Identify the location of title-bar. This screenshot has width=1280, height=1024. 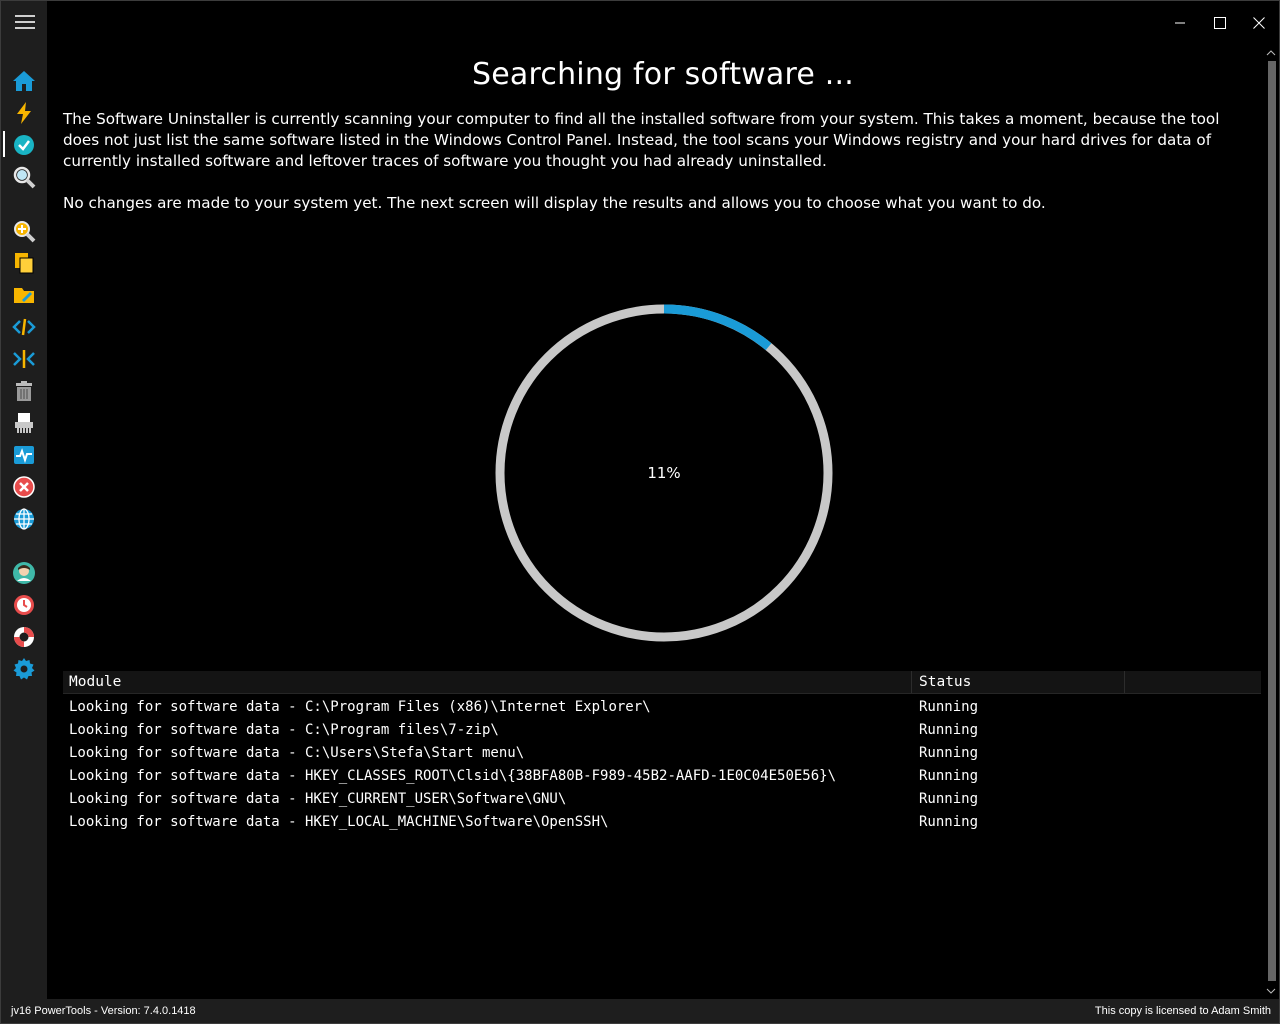
(663, 22).